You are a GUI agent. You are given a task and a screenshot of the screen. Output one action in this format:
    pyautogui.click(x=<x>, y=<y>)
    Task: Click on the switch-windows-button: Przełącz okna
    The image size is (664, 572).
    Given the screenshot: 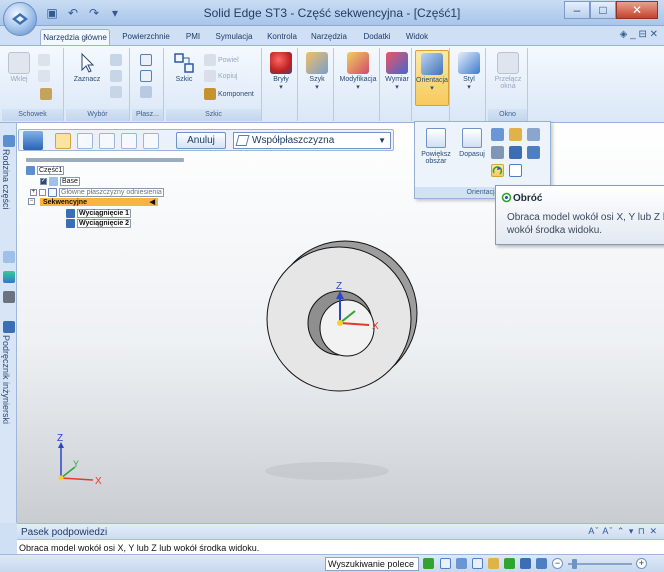 What is the action you would take?
    pyautogui.click(x=508, y=71)
    